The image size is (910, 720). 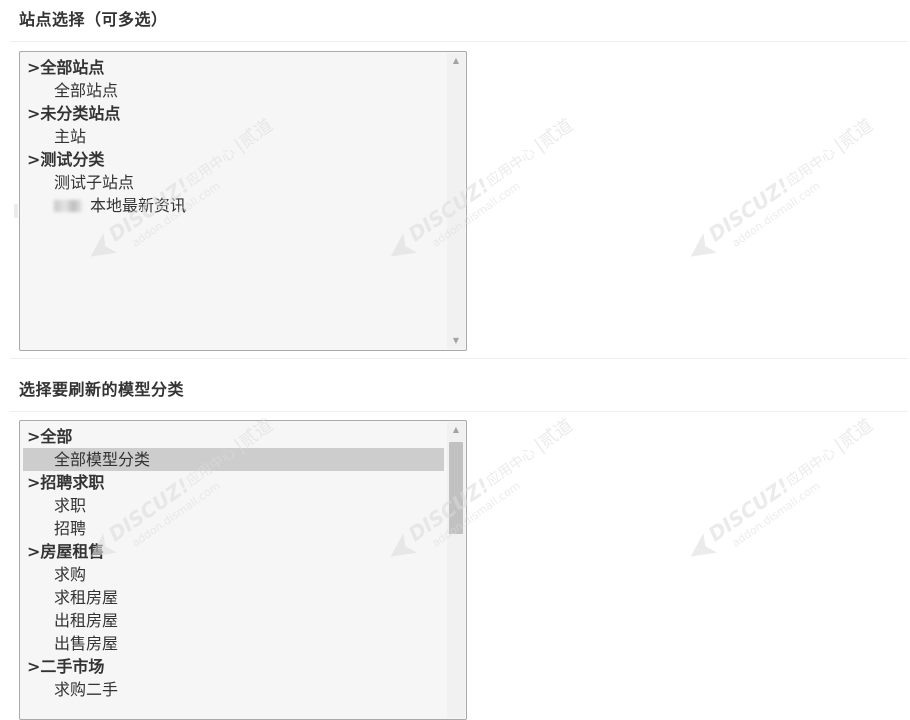 I want to click on list-option: 求租房屋, so click(x=233, y=597).